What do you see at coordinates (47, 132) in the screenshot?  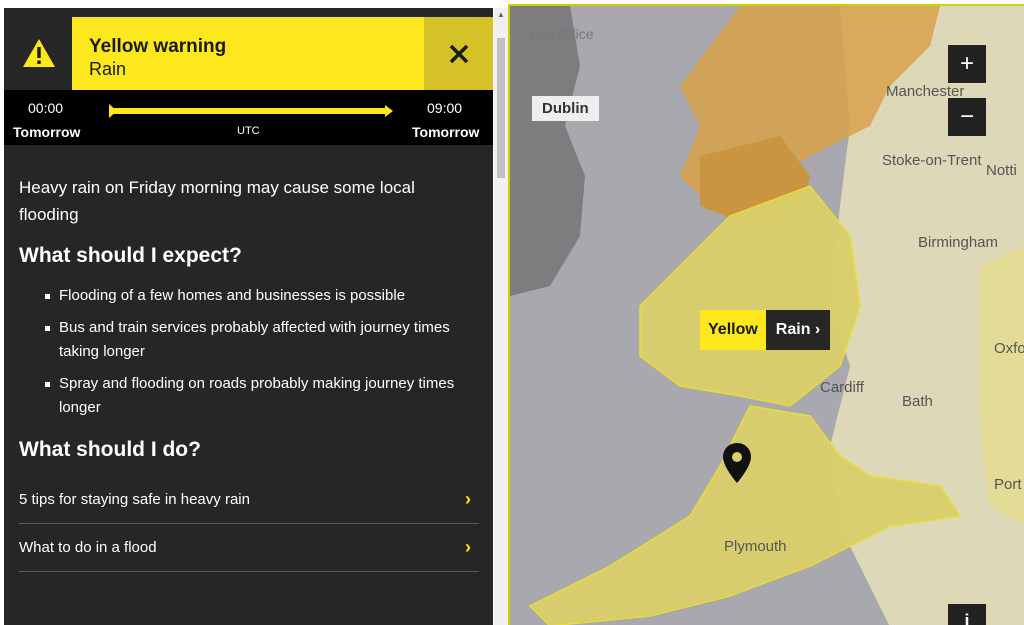 I see `timeline-start-day: Tomorrow` at bounding box center [47, 132].